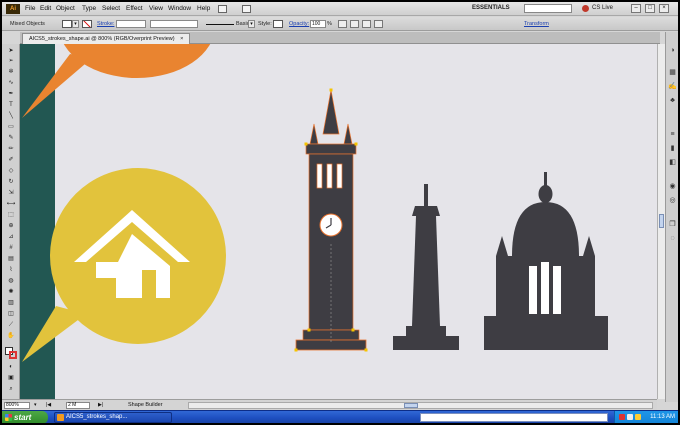 Image resolution: width=680 pixels, height=425 pixels. What do you see at coordinates (25, 417) in the screenshot?
I see `start-button: start` at bounding box center [25, 417].